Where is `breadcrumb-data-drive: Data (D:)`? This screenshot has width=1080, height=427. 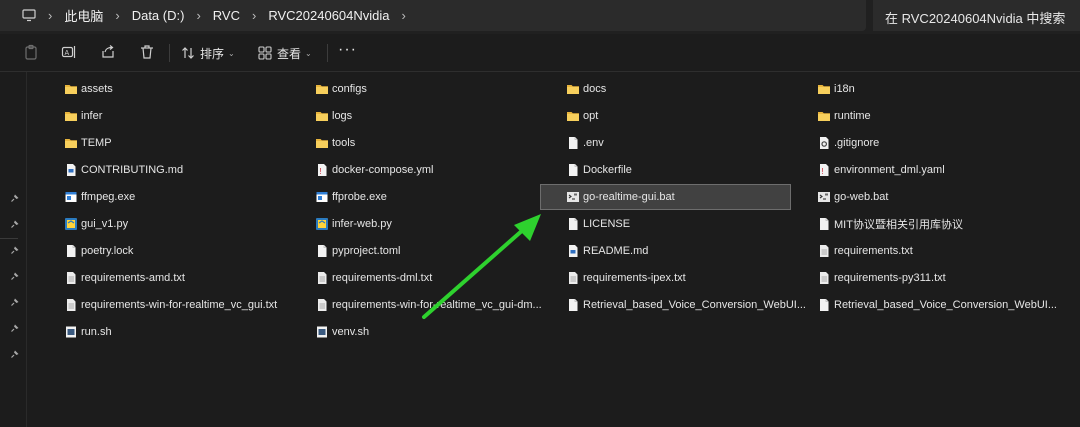 breadcrumb-data-drive: Data (D:) is located at coordinates (158, 15).